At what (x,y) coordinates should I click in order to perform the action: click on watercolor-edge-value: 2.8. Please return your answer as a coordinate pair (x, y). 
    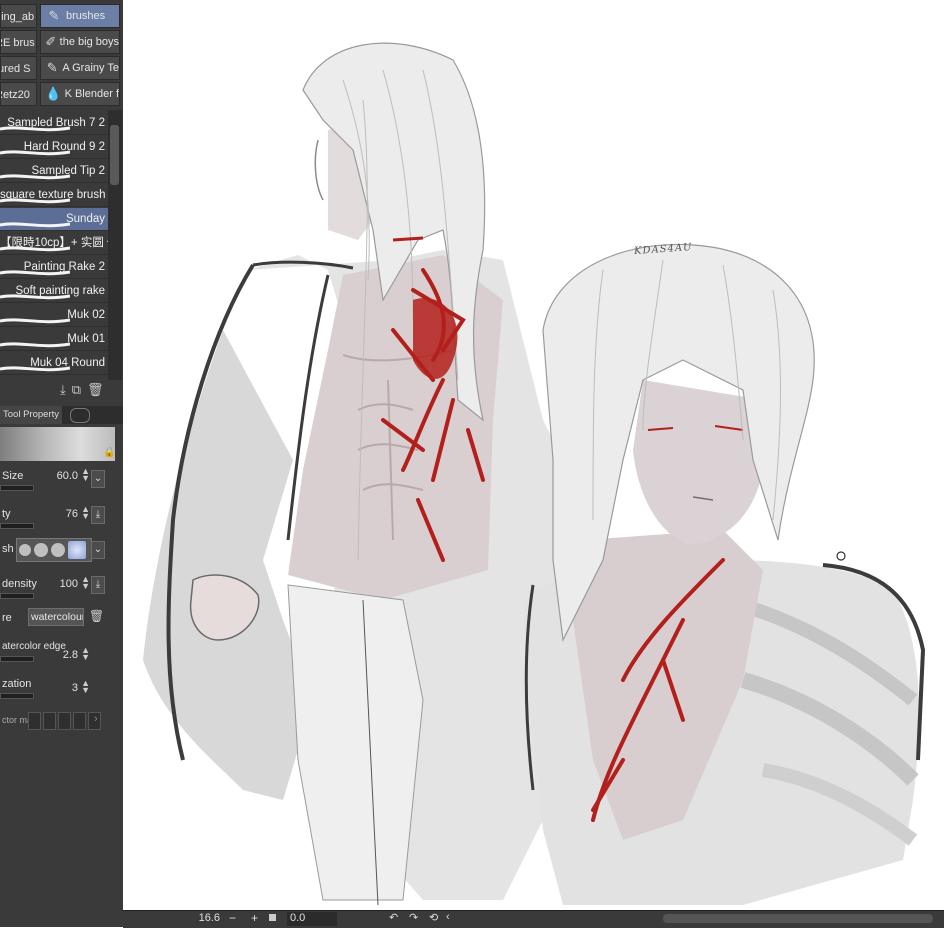
    Looking at the image, I should click on (70, 655).